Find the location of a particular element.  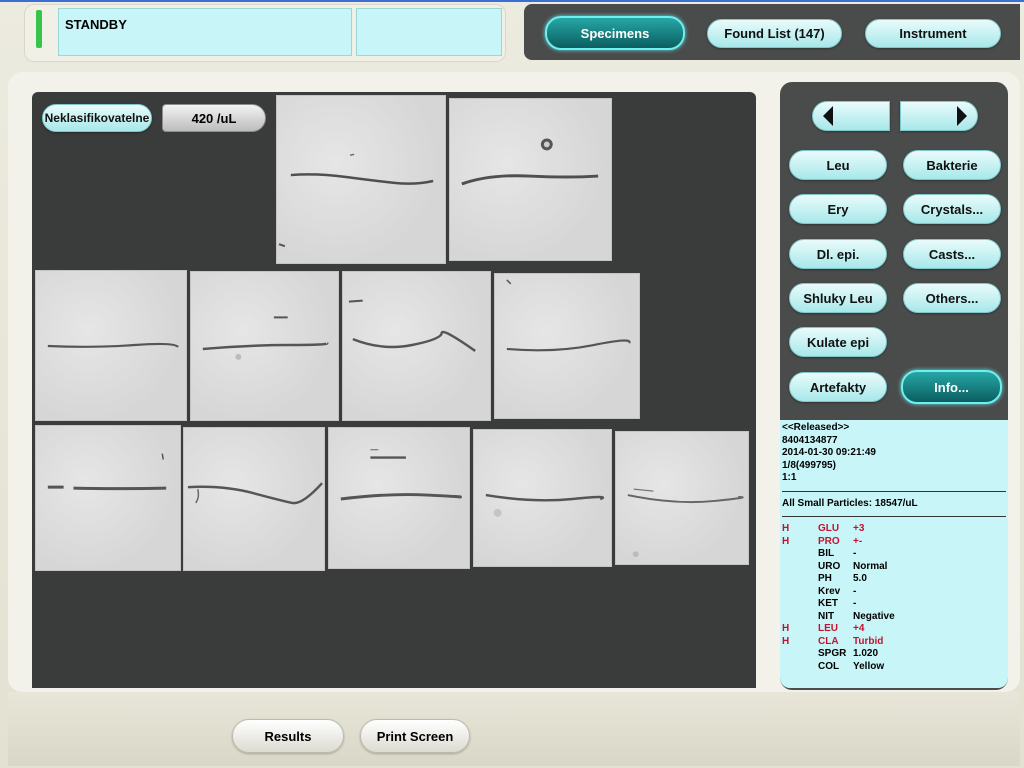

parameter-name: GLU is located at coordinates (829, 528).